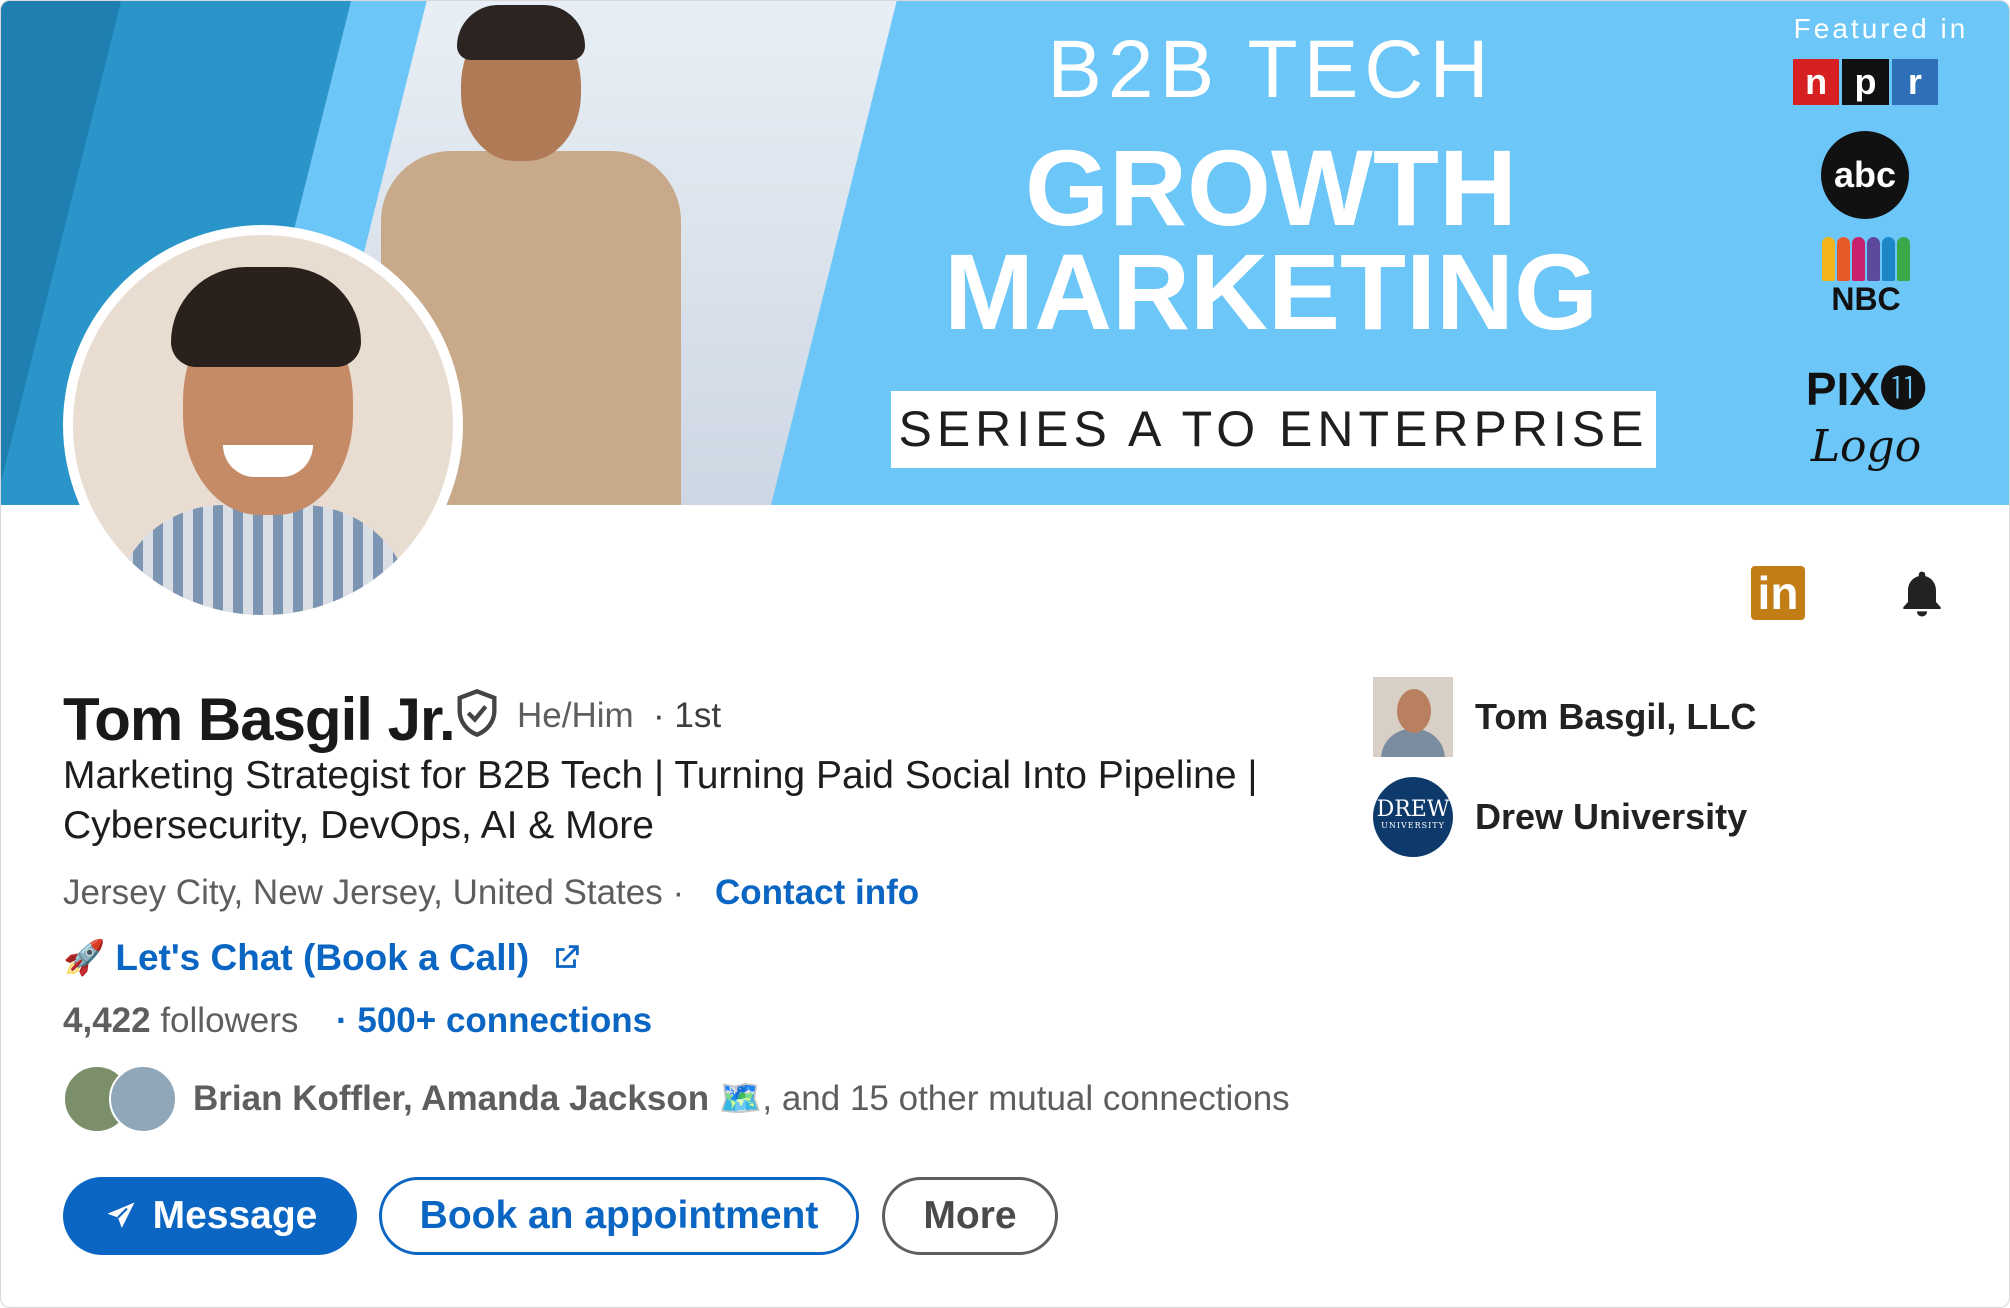  What do you see at coordinates (575, 715) in the screenshot?
I see `pronouns: He/Him` at bounding box center [575, 715].